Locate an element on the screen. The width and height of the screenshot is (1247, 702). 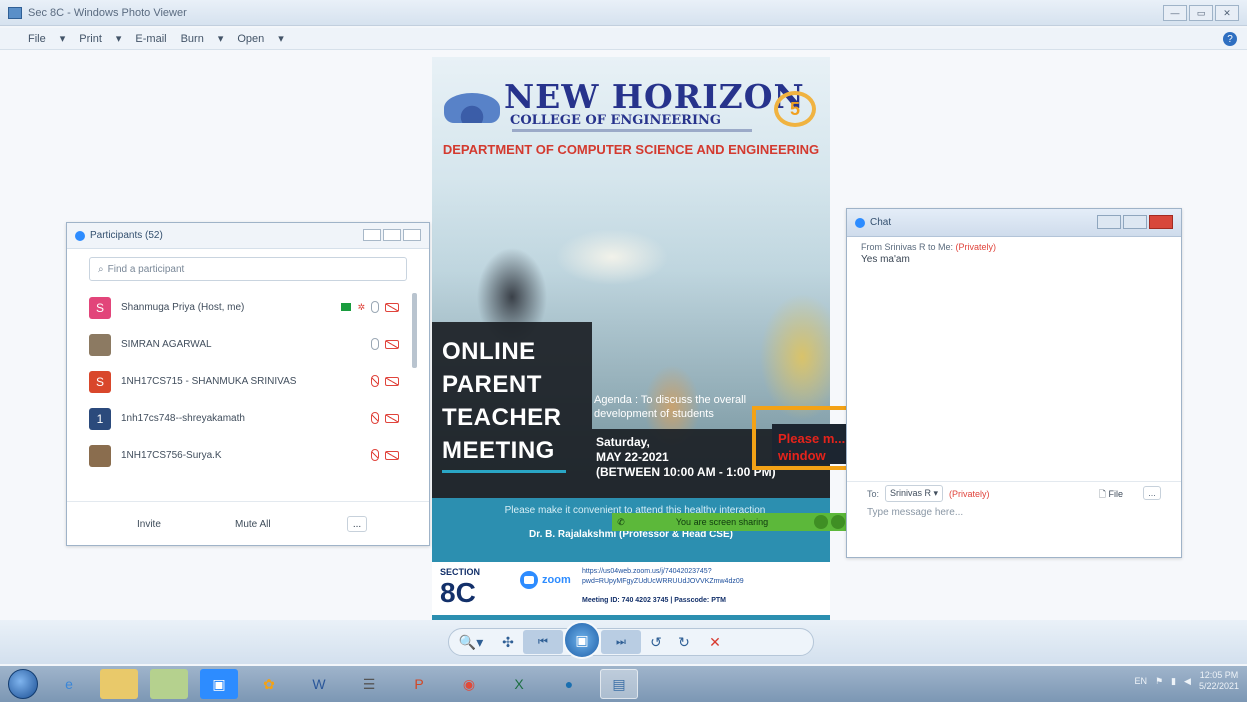
delete-icon: ✕ is located at coordinates (715, 642).